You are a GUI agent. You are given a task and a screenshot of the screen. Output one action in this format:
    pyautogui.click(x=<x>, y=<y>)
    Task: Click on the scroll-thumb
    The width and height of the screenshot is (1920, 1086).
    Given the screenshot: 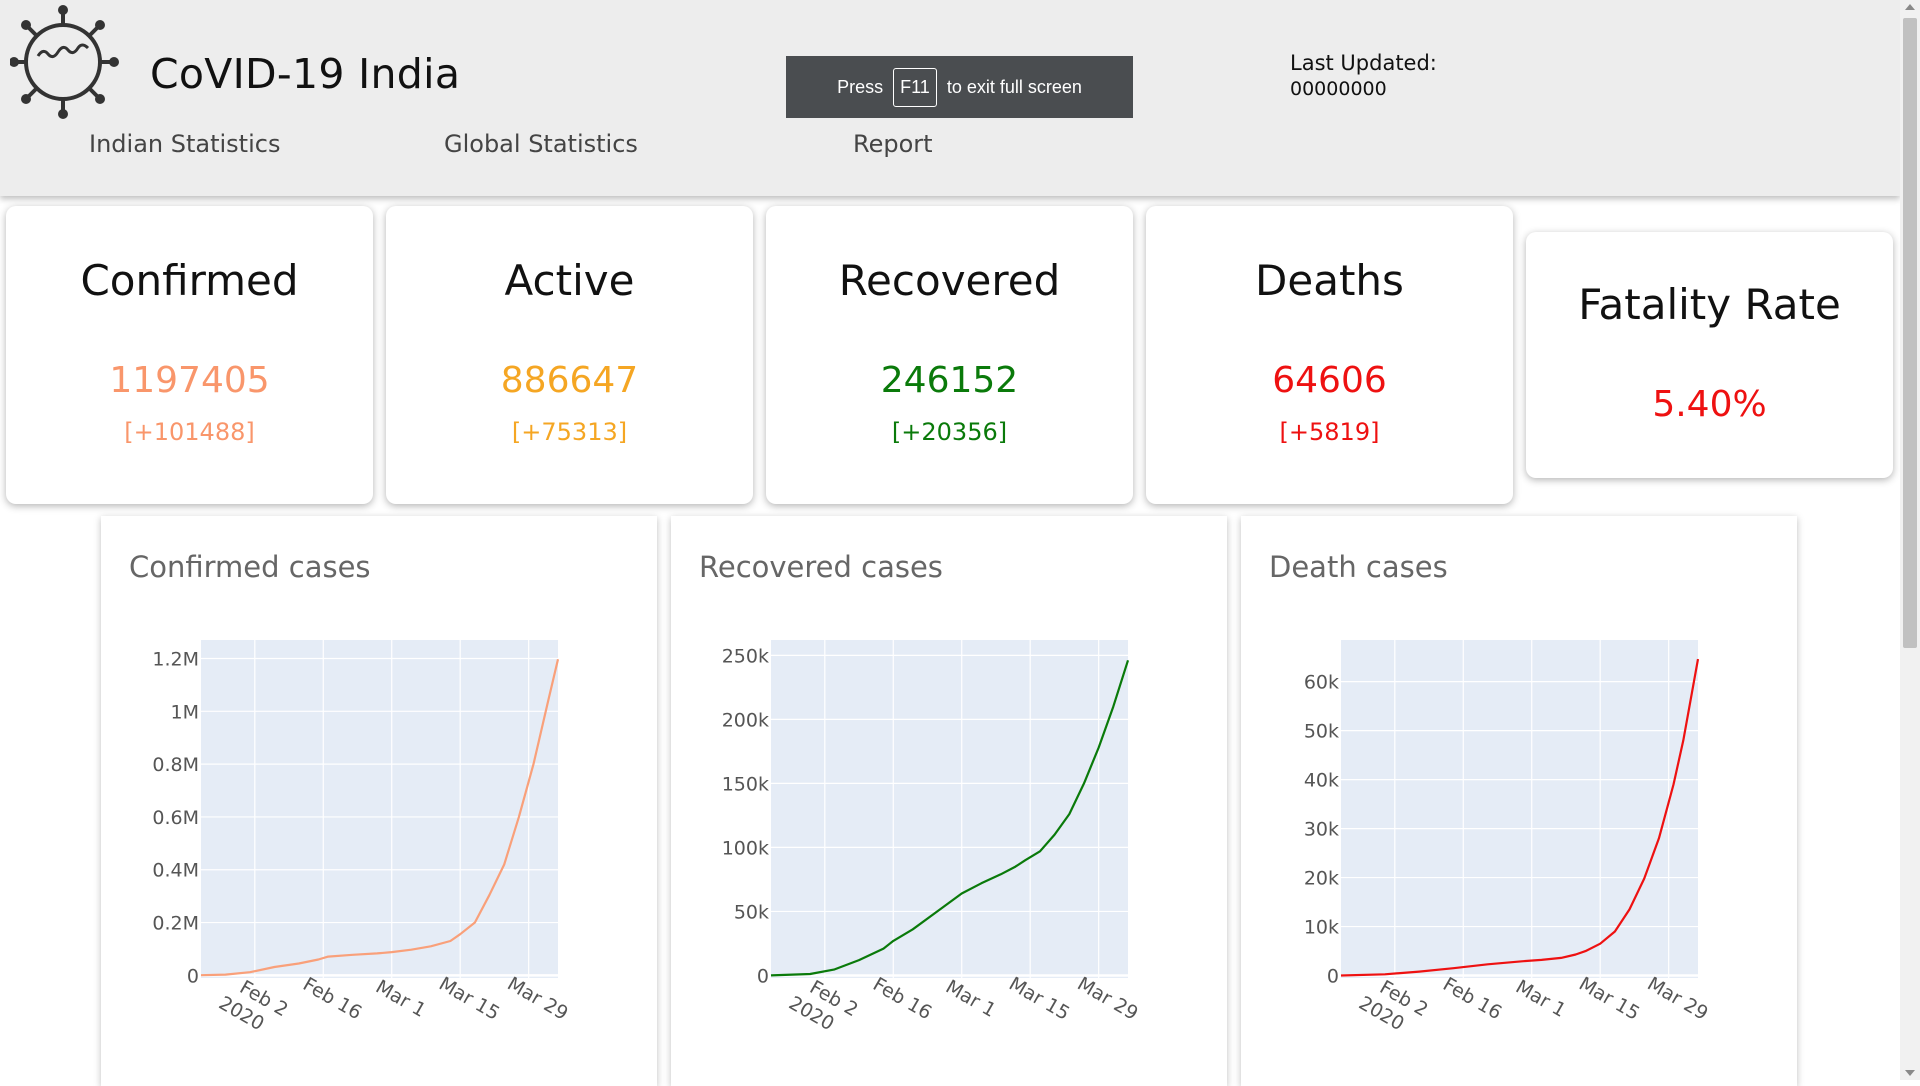 What is the action you would take?
    pyautogui.click(x=1910, y=333)
    